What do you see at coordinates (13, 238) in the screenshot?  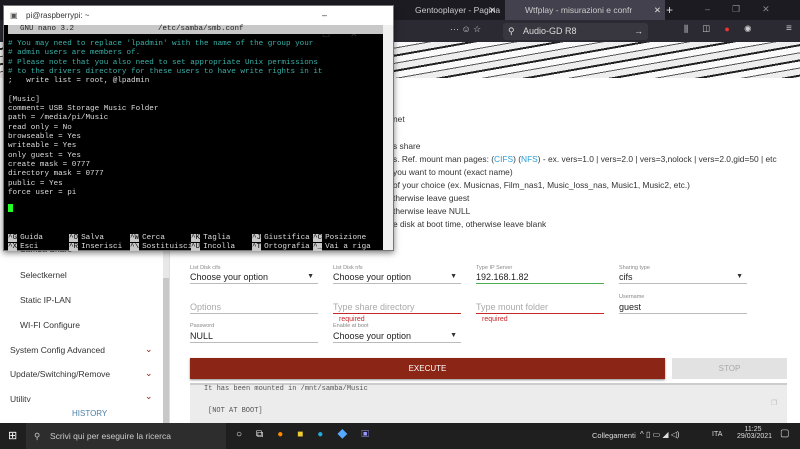 I see `shortcut-key: ^G` at bounding box center [13, 238].